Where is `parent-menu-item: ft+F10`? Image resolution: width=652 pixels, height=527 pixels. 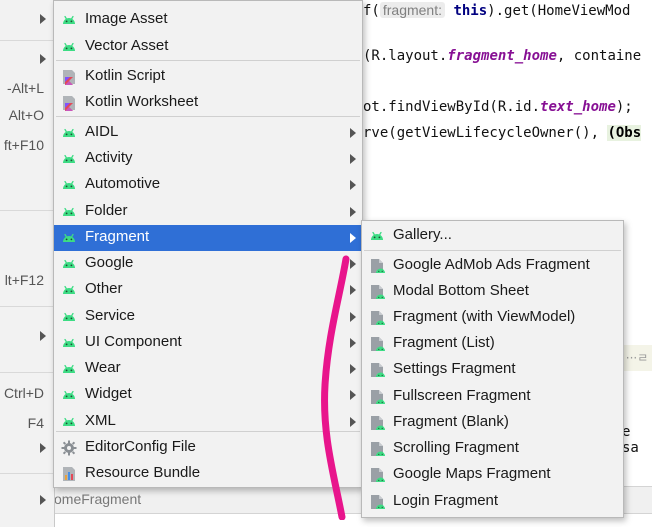 parent-menu-item: ft+F10 is located at coordinates (27, 146).